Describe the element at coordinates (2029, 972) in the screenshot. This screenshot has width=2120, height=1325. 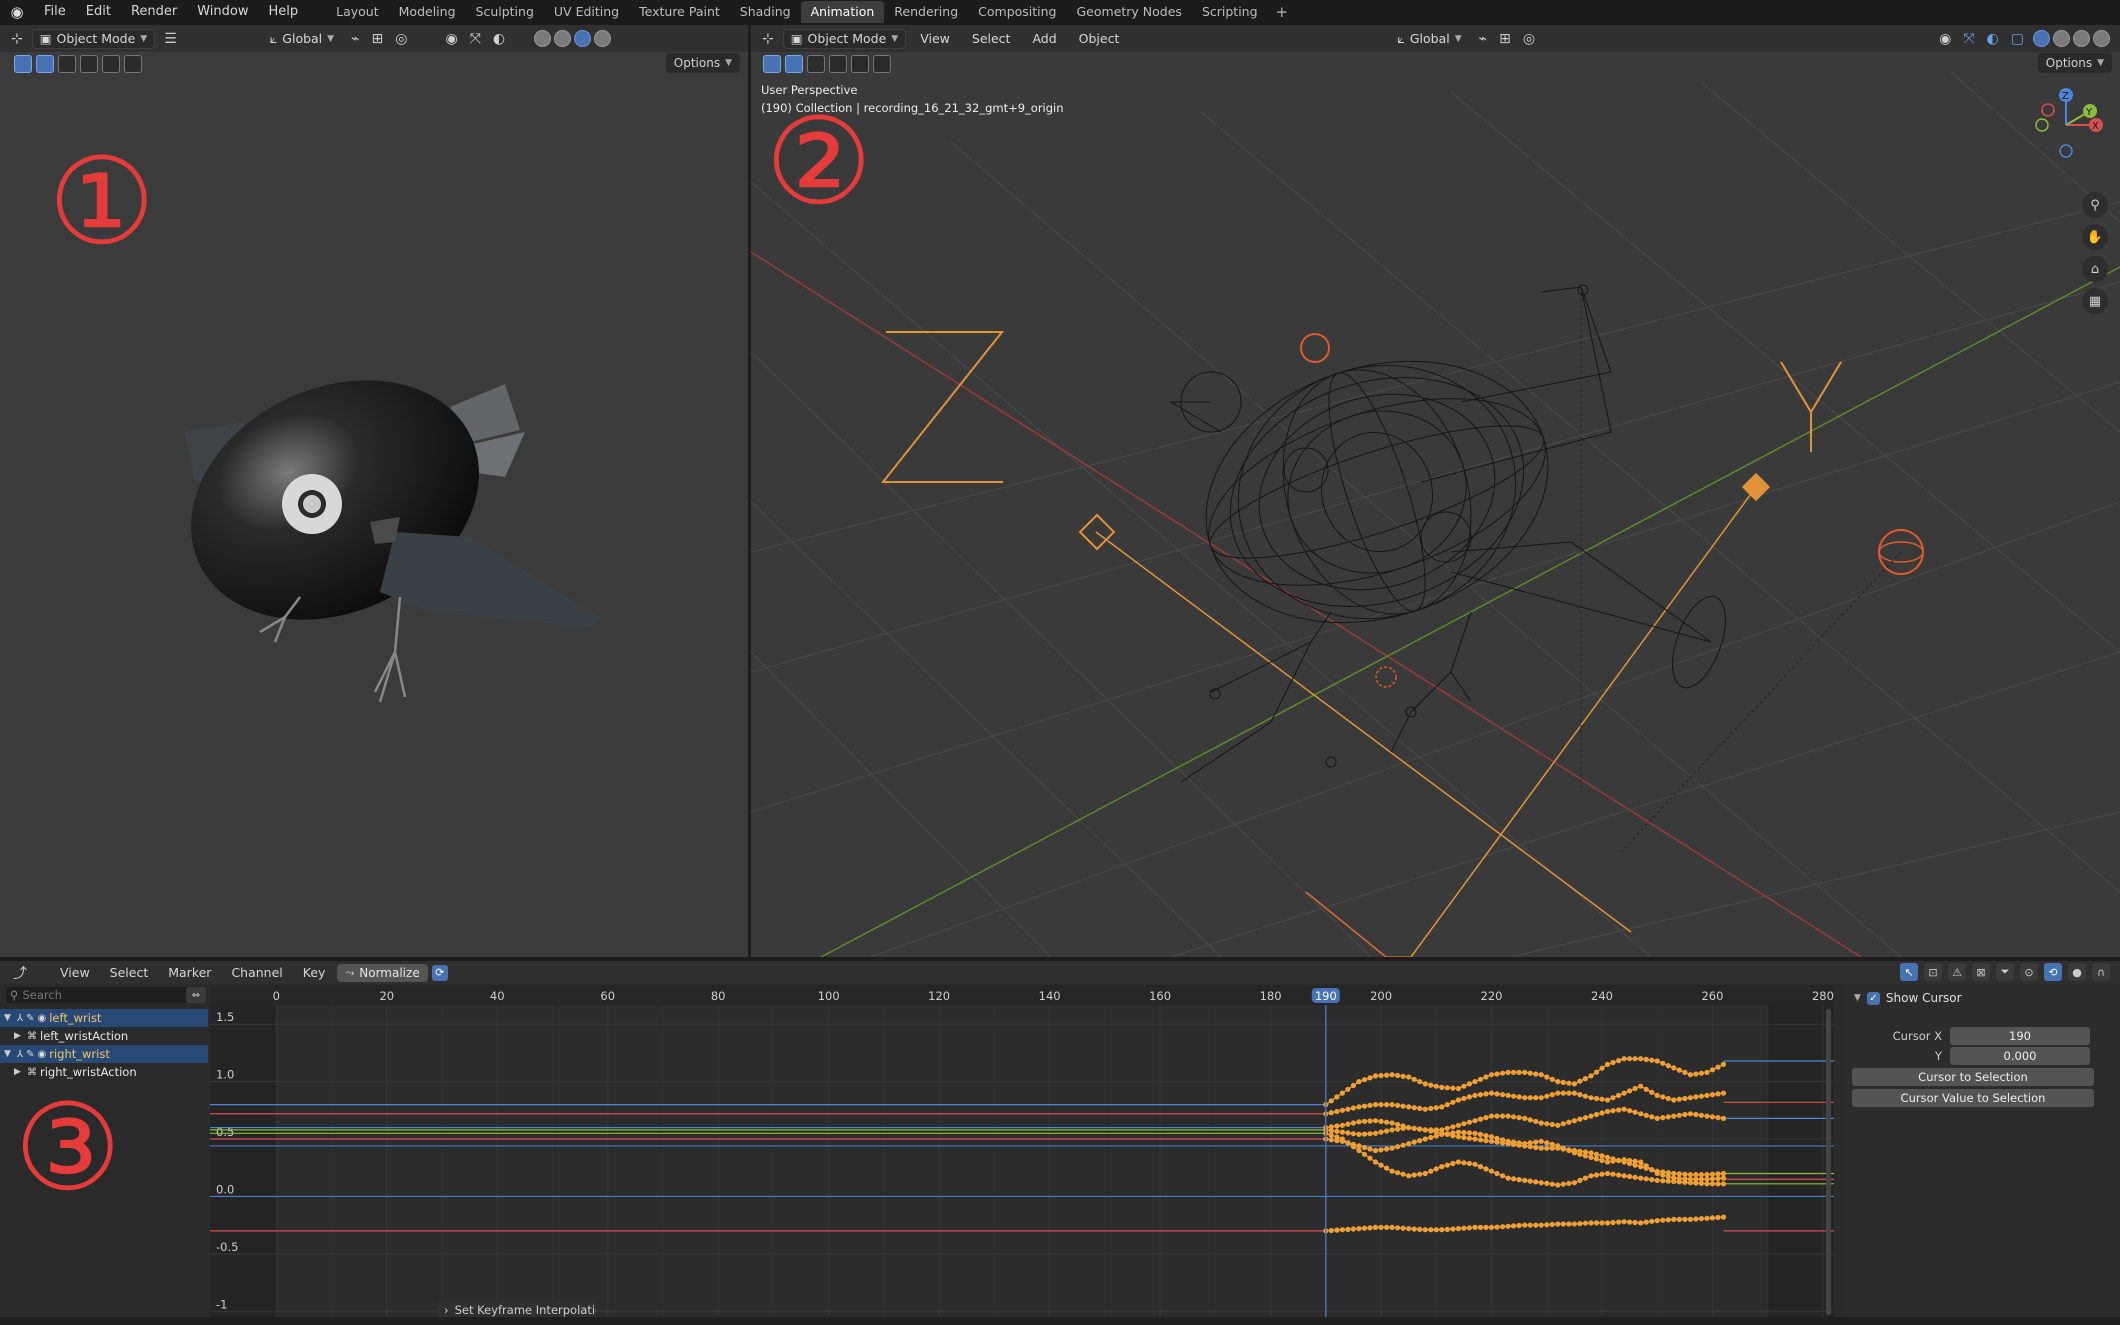
I see `pivot-point-icon: ⊙` at that location.